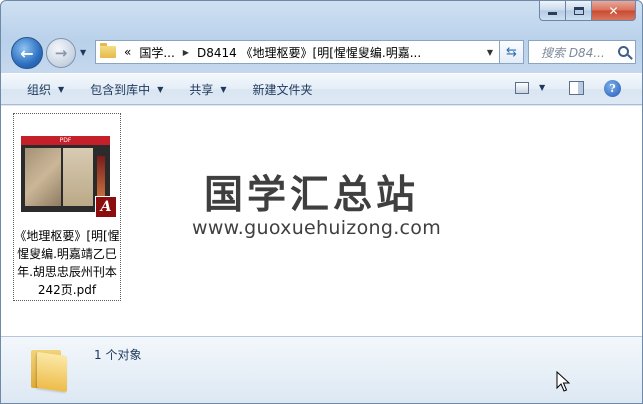 The image size is (643, 404). I want to click on watermark-url: www.guoxuehuizong.com, so click(317, 228).